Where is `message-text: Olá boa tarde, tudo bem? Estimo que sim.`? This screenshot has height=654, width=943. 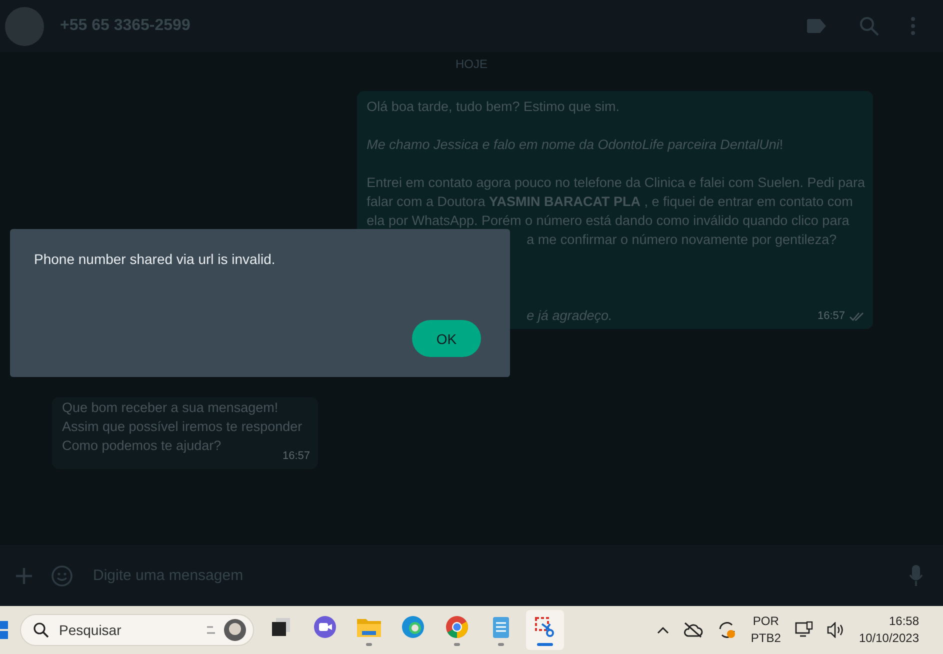
message-text: Olá boa tarde, tudo bem? Estimo que sim. is located at coordinates (493, 106).